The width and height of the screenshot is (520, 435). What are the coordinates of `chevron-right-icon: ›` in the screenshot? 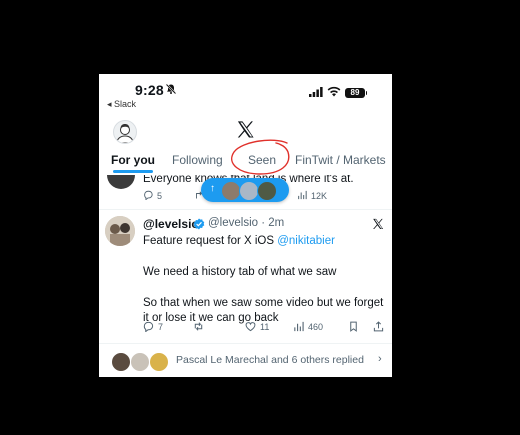 It's located at (380, 359).